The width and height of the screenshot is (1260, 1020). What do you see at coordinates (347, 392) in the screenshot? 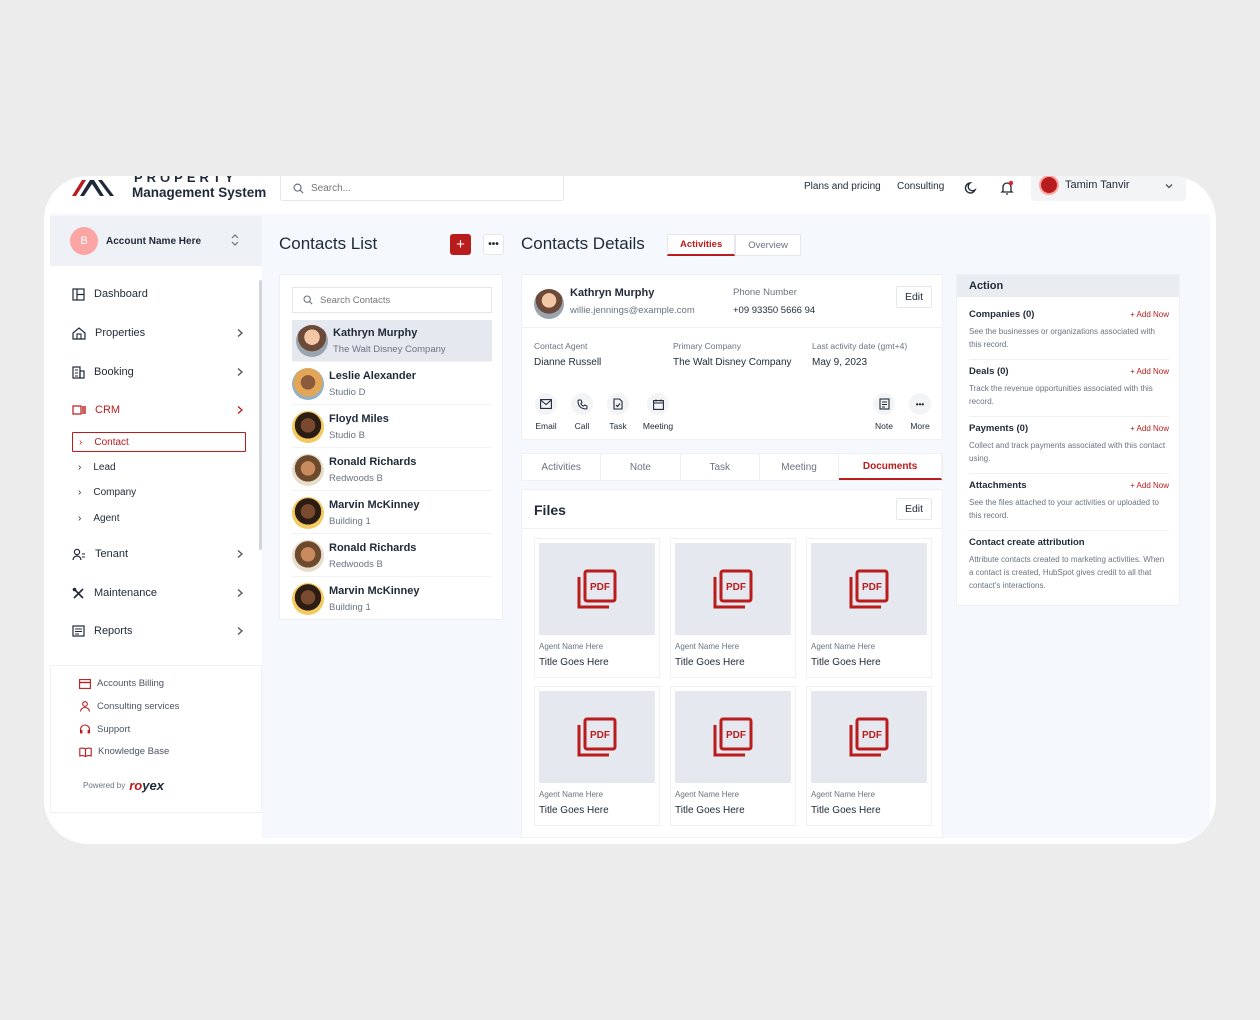
I see `contact-company: Studio D` at bounding box center [347, 392].